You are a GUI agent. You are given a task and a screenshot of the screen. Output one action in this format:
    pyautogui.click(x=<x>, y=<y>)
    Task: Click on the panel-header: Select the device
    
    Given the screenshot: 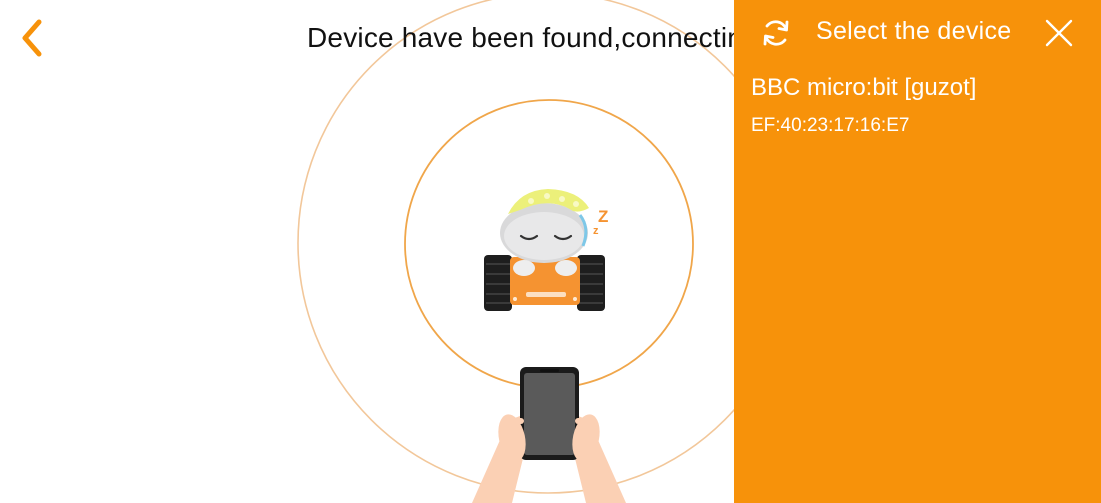 What is the action you would take?
    pyautogui.click(x=917, y=33)
    